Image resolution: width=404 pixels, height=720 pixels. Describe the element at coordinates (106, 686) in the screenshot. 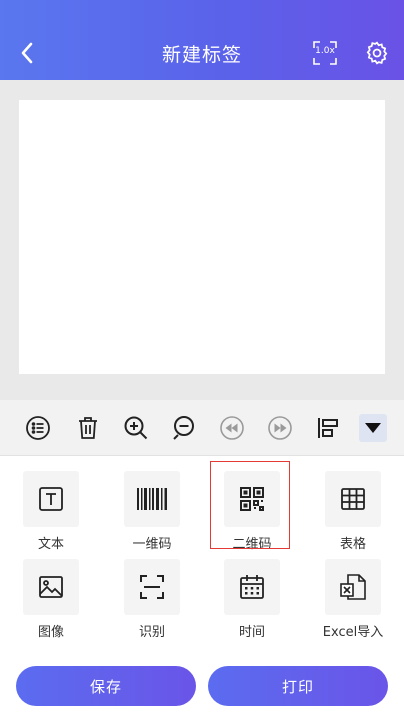

I see `save-button: 保存` at that location.